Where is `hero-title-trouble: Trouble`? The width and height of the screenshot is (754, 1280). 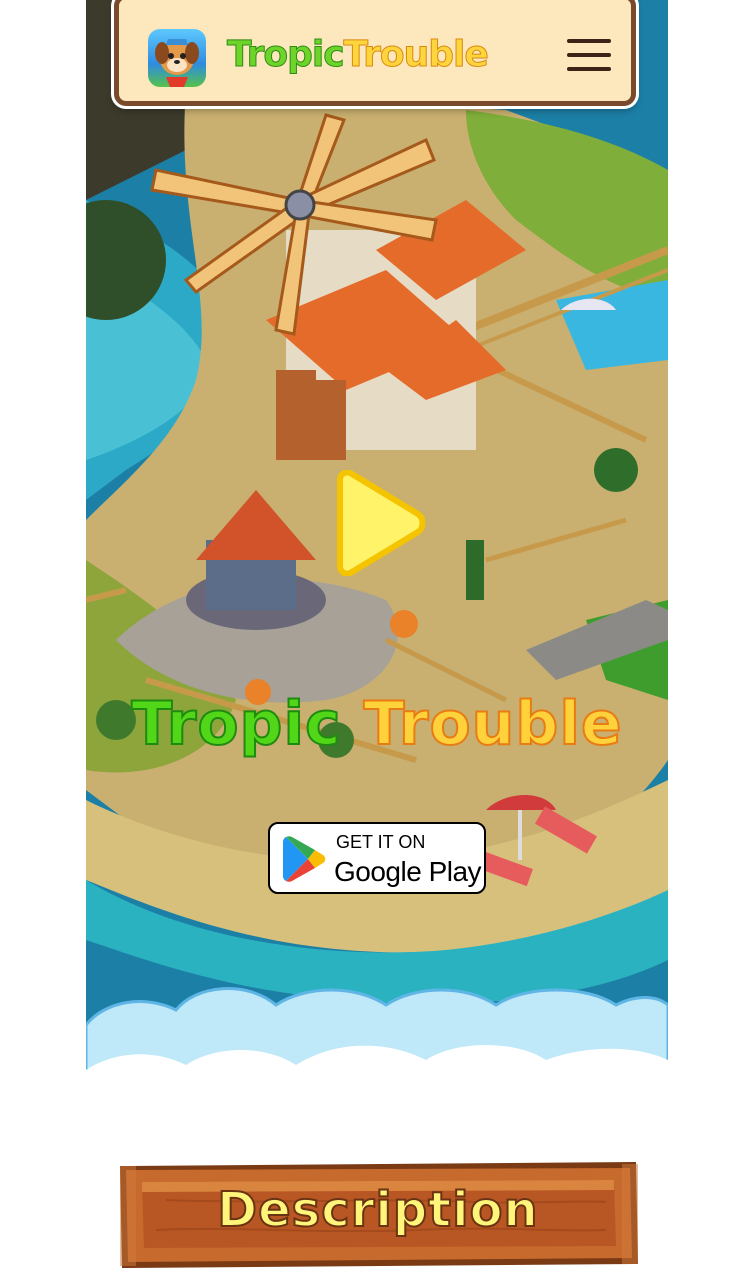 hero-title-trouble: Trouble is located at coordinates (493, 724).